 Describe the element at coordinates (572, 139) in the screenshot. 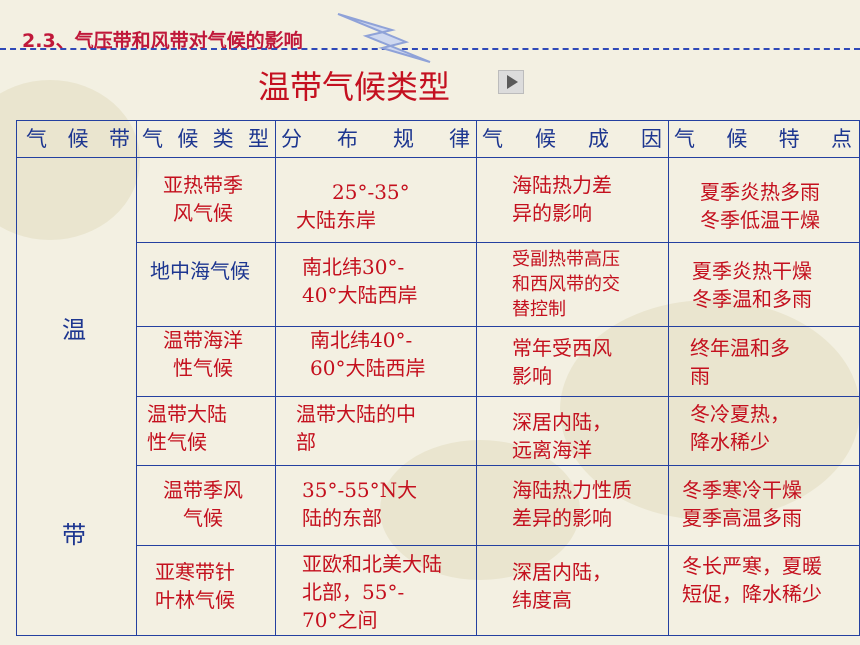

I see `column-header-cause: 气 候 成 因` at that location.